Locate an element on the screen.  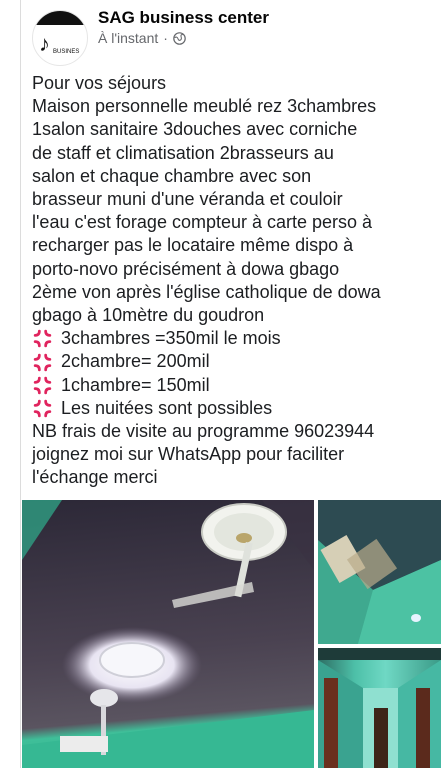
post-line: brasseur muni d'une véranda et couloir is located at coordinates (187, 199).